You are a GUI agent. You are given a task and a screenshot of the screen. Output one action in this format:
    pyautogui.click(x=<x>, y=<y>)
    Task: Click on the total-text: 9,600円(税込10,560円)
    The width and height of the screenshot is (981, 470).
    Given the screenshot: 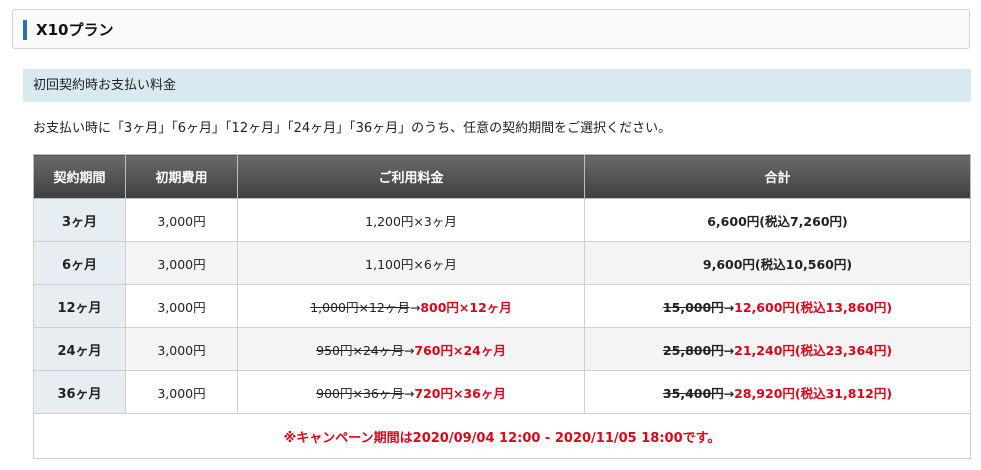 What is the action you would take?
    pyautogui.click(x=777, y=264)
    